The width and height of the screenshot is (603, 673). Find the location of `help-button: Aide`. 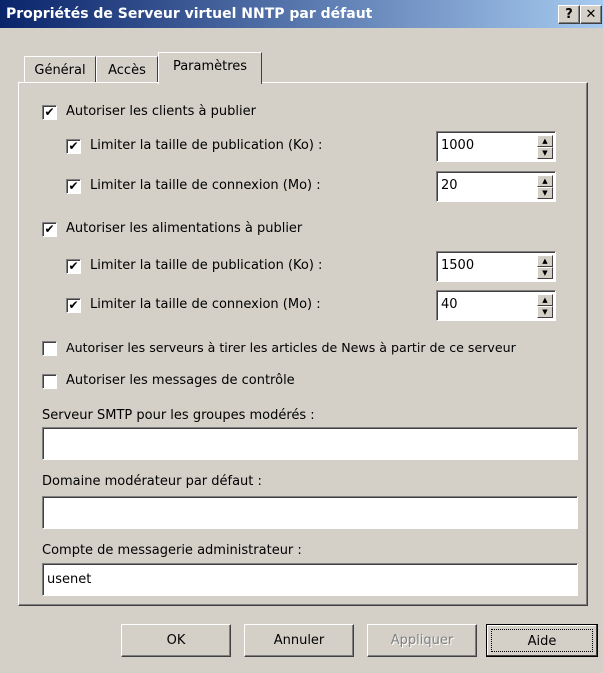

help-button: Aide is located at coordinates (542, 640).